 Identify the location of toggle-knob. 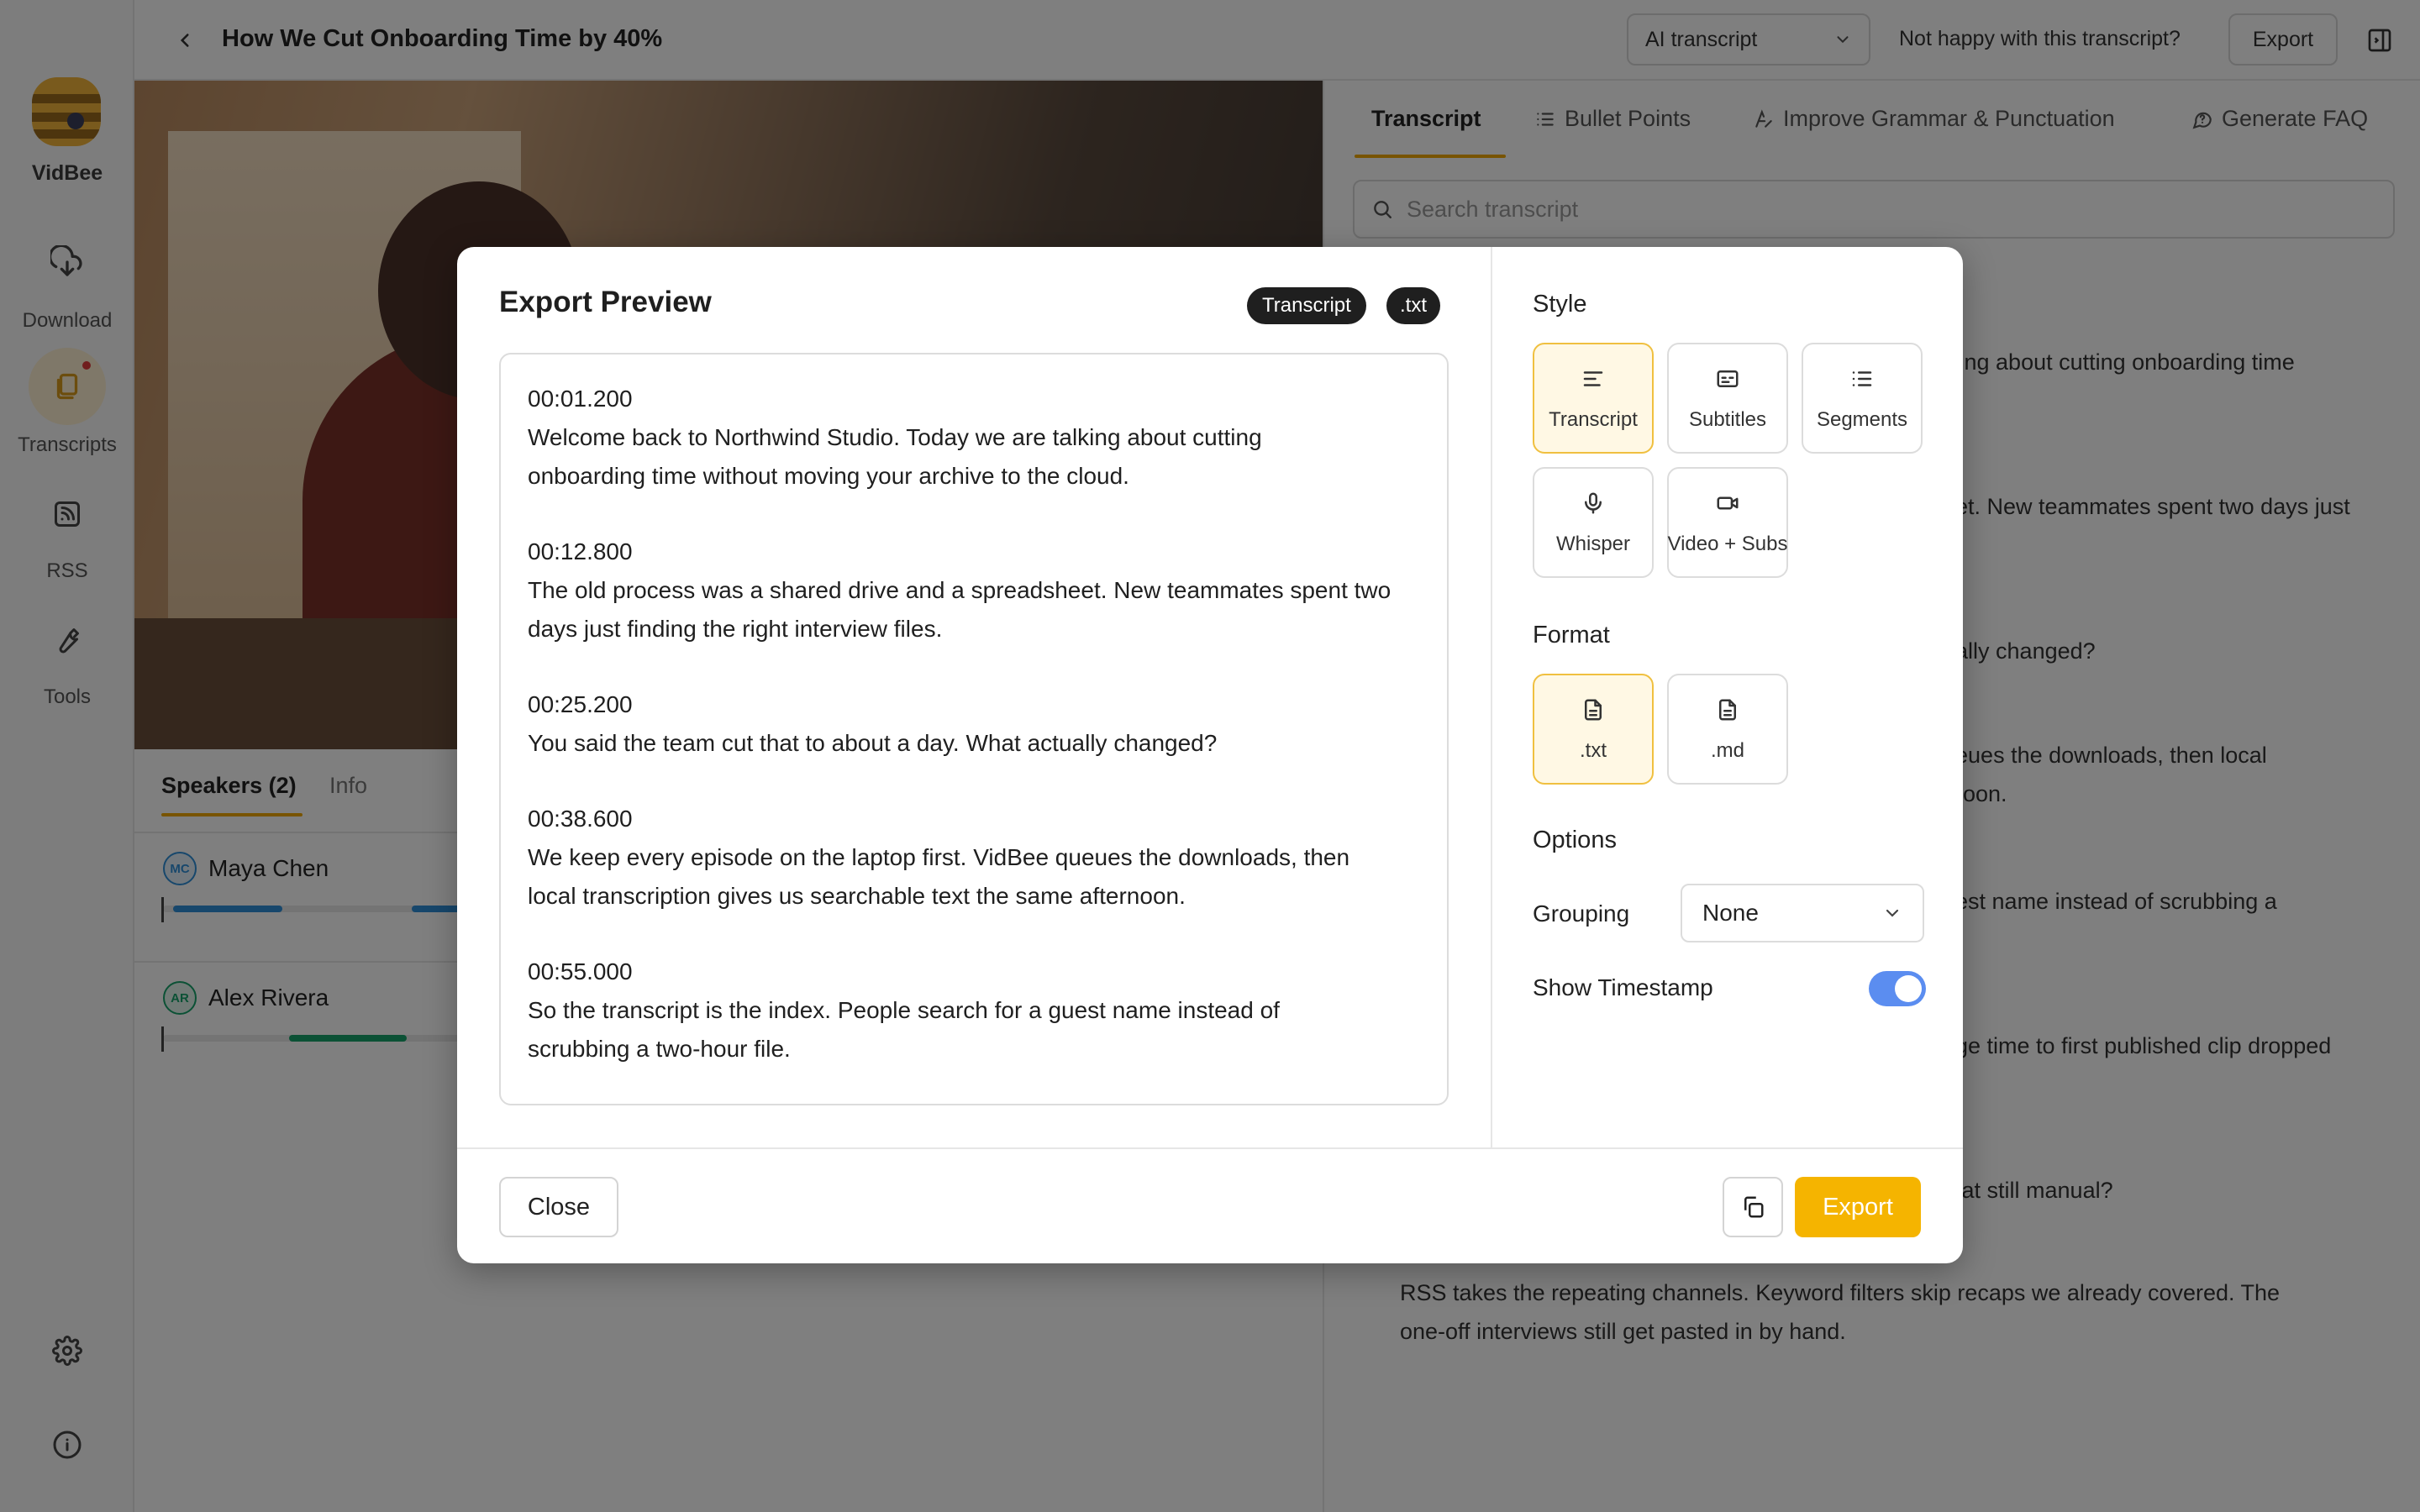
(1909, 988).